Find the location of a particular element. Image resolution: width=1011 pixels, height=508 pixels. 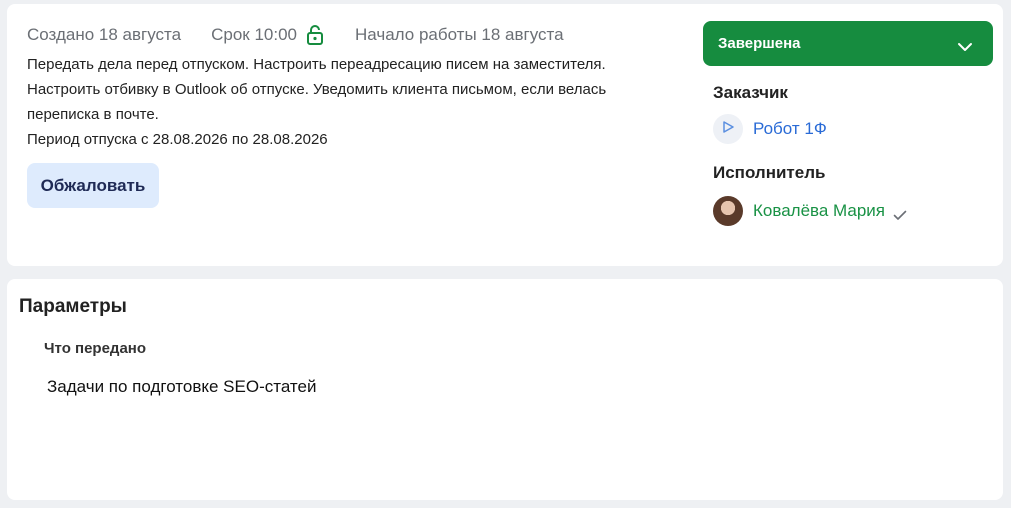

unlock-icon is located at coordinates (315, 35).